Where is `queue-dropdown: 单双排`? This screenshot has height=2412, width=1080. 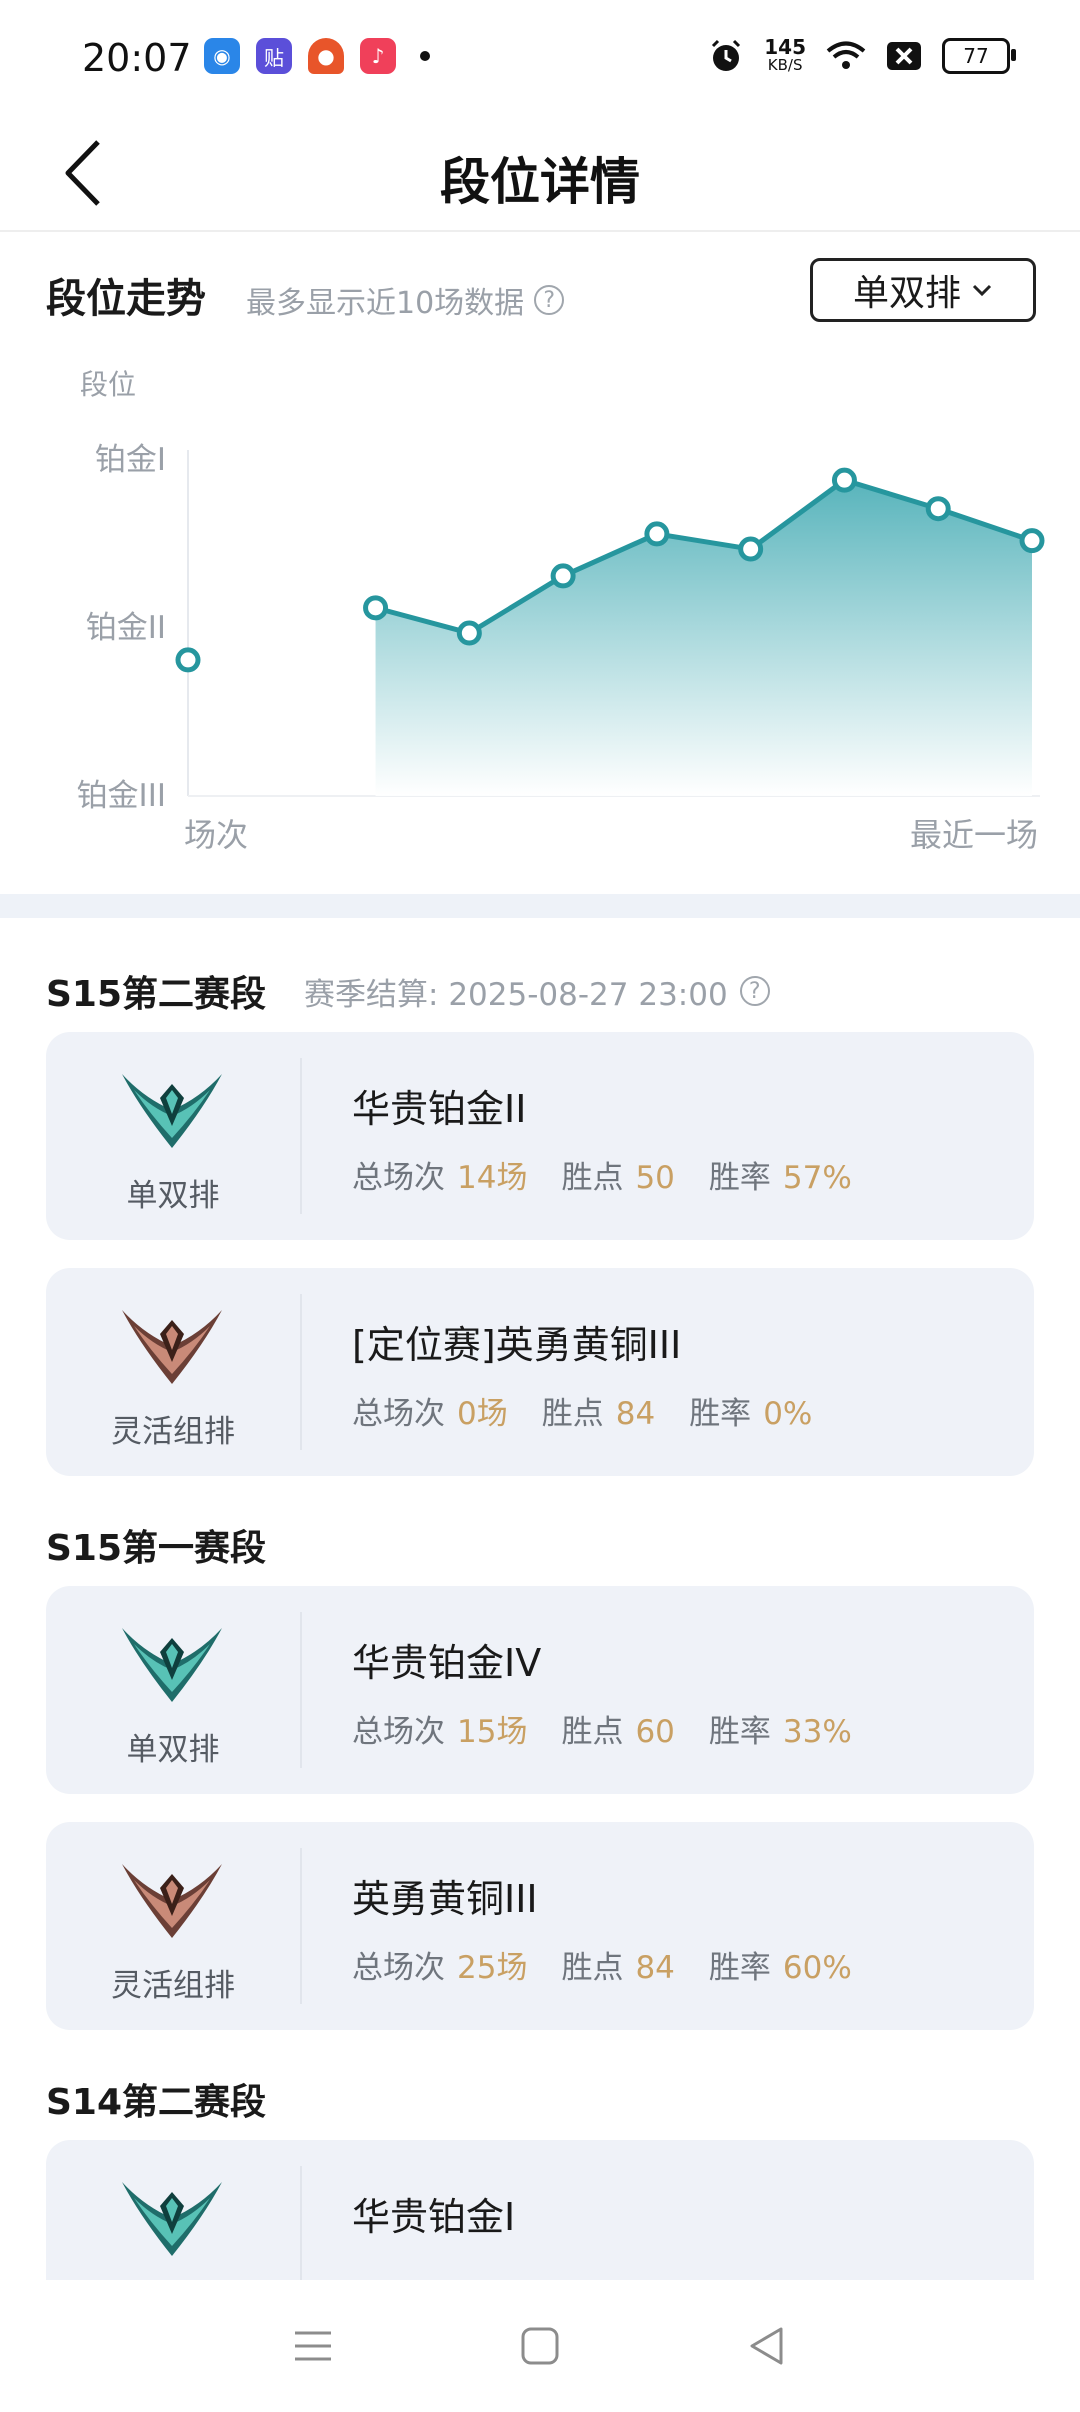 queue-dropdown: 单双排 is located at coordinates (923, 290).